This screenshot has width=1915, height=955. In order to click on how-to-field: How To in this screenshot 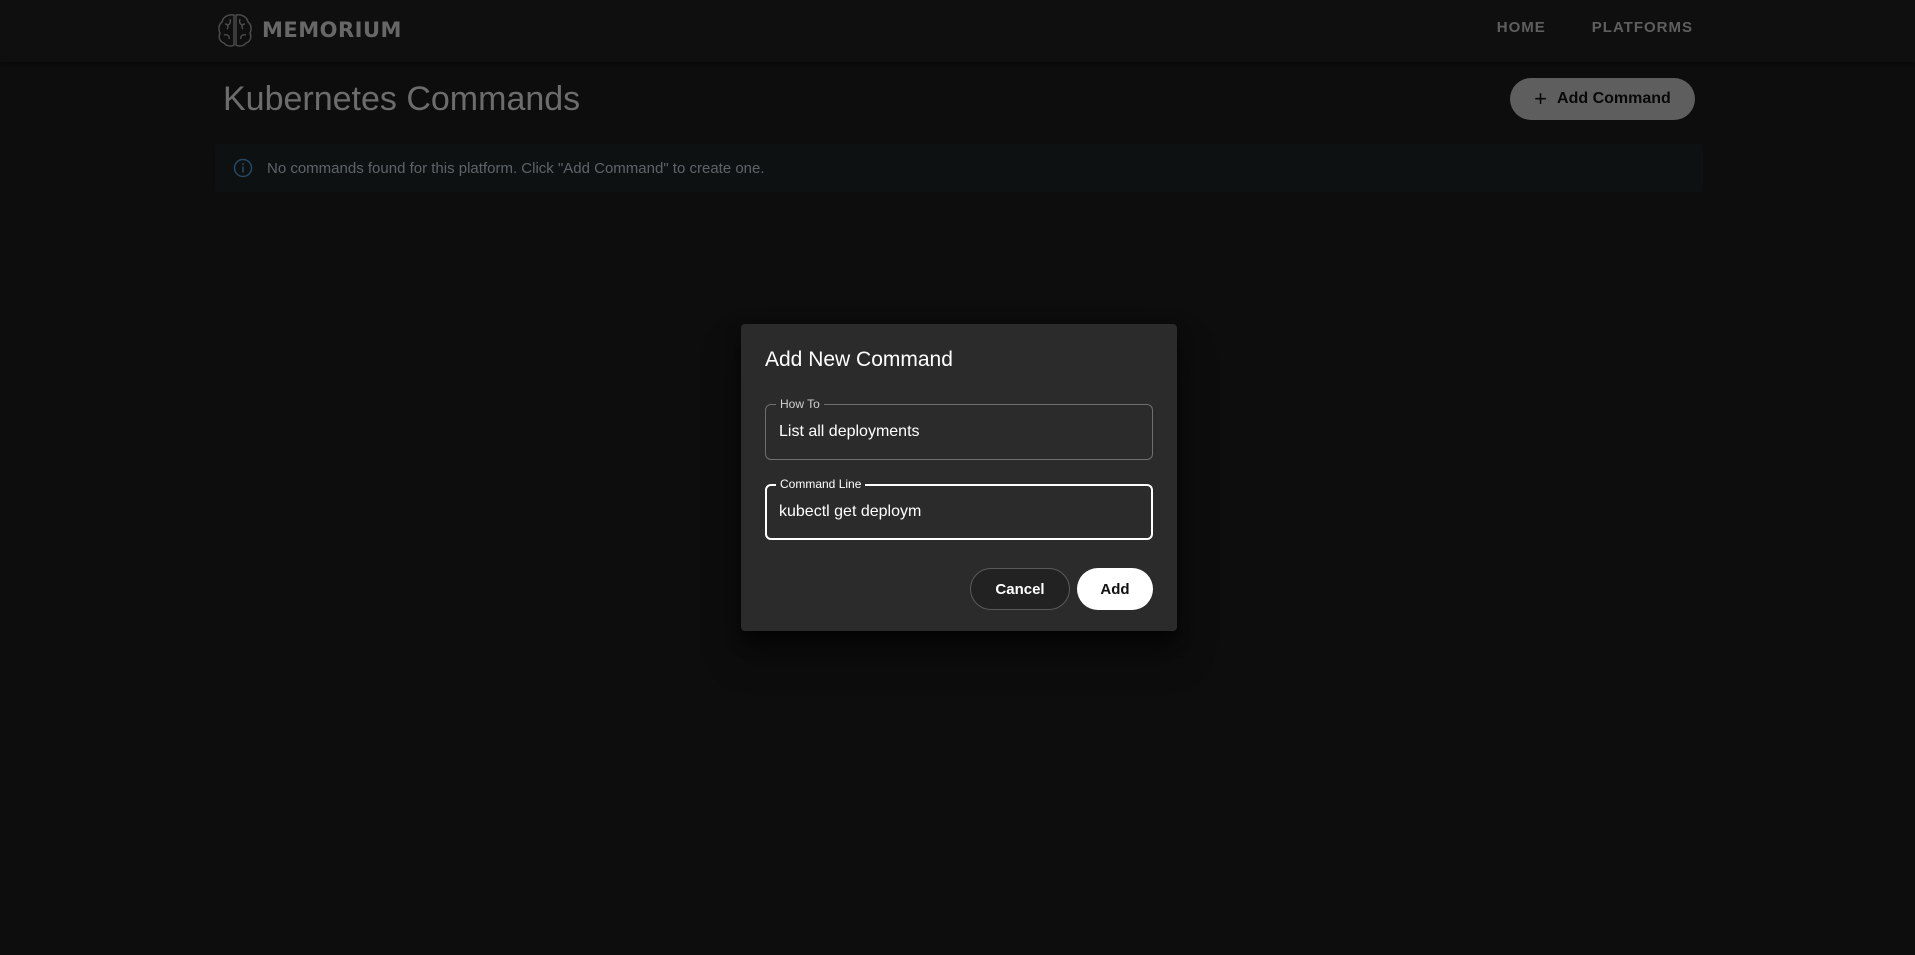, I will do `click(959, 428)`.